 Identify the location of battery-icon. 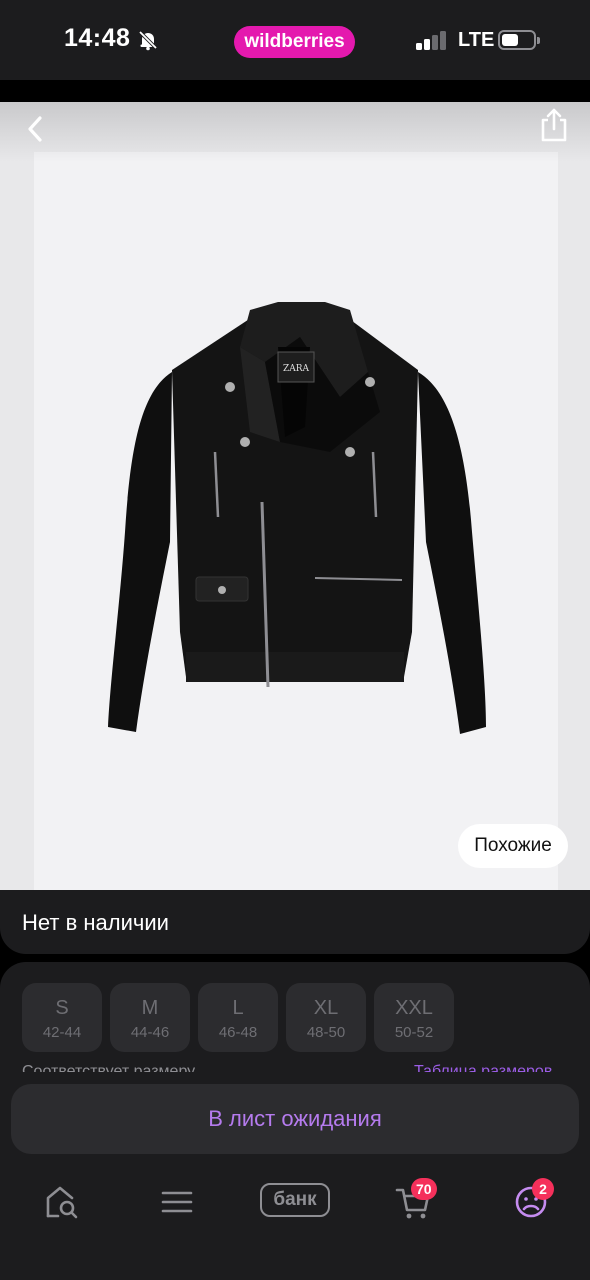
(519, 40).